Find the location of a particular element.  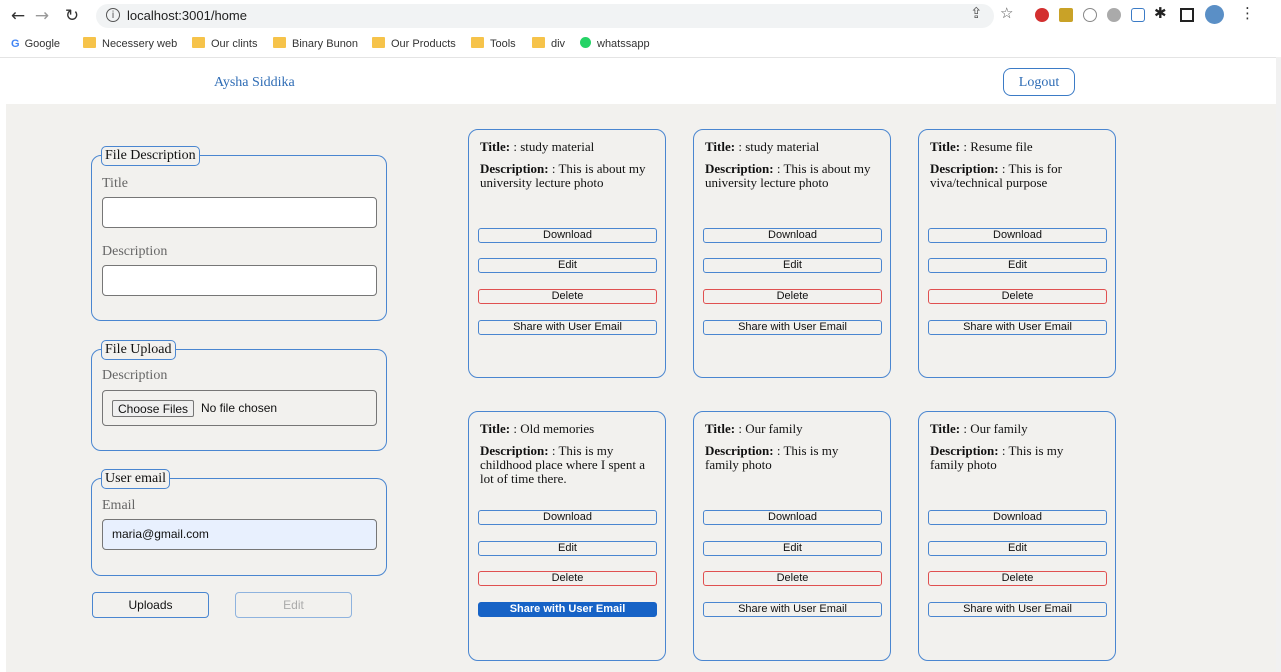

user-name: Aysha Siddika is located at coordinates (254, 82).